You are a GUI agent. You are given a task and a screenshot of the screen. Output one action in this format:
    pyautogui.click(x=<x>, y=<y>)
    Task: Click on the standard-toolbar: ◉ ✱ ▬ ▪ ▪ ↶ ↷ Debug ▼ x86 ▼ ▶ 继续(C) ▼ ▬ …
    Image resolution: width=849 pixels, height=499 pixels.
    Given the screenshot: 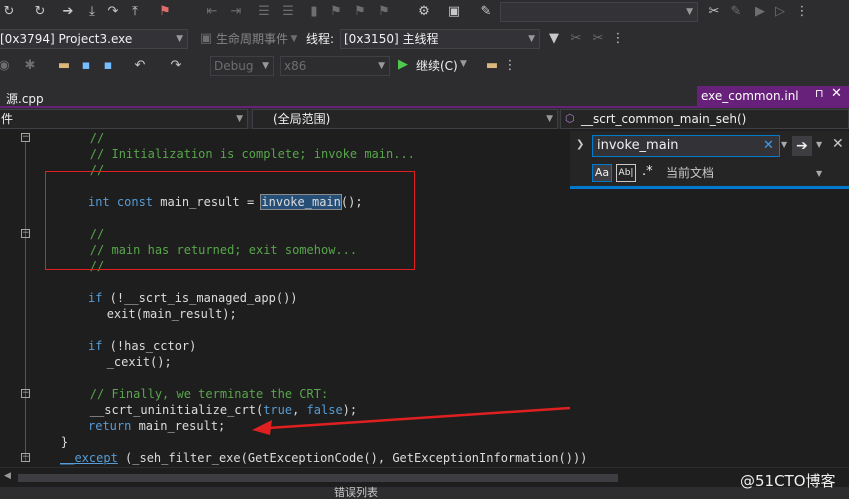 What is the action you would take?
    pyautogui.click(x=424, y=66)
    